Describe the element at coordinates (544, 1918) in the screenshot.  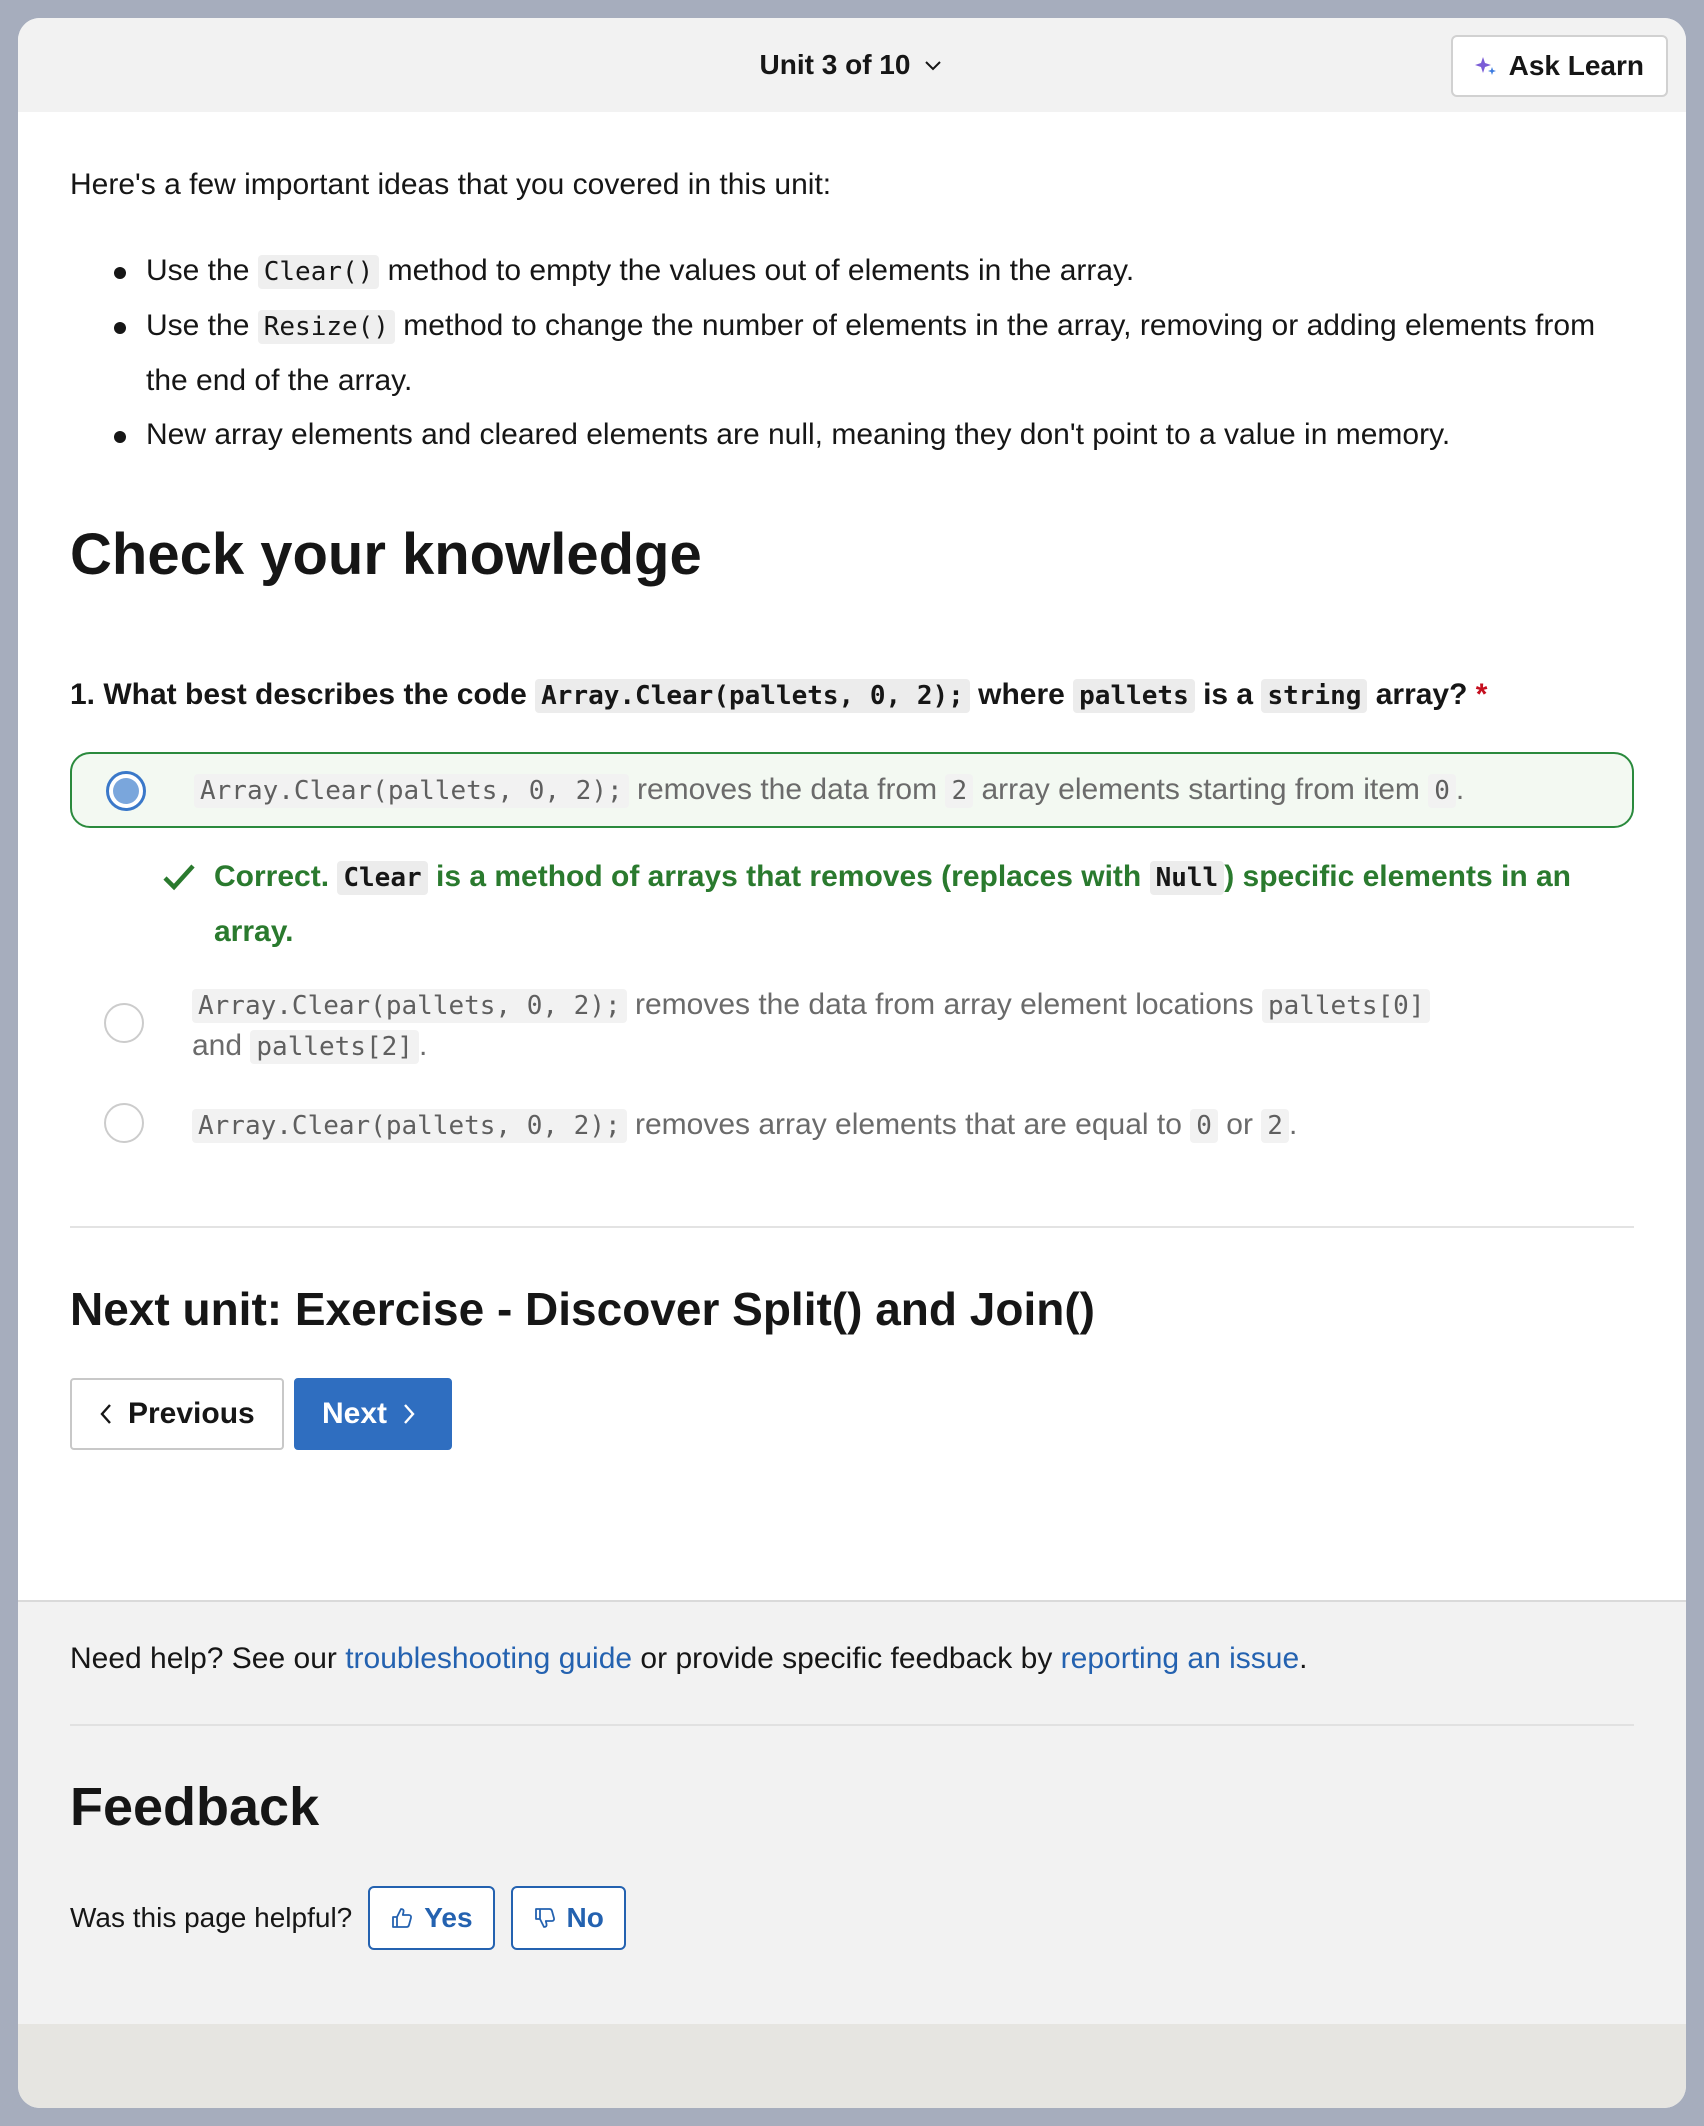
I see `thumbs-down-icon` at that location.